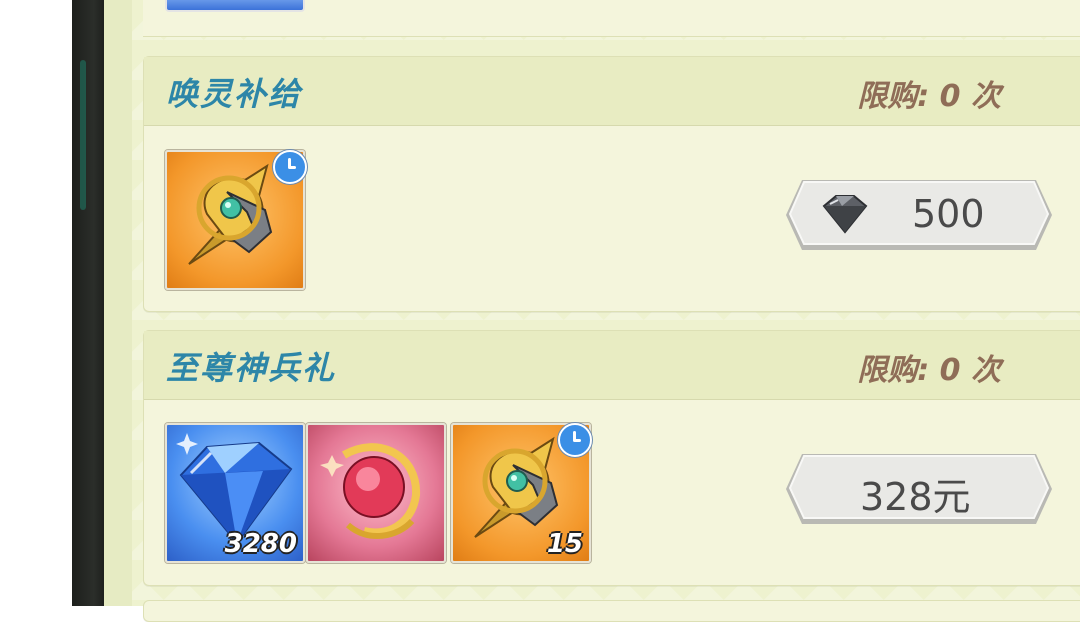  I want to click on buy-button: 328元, so click(919, 489).